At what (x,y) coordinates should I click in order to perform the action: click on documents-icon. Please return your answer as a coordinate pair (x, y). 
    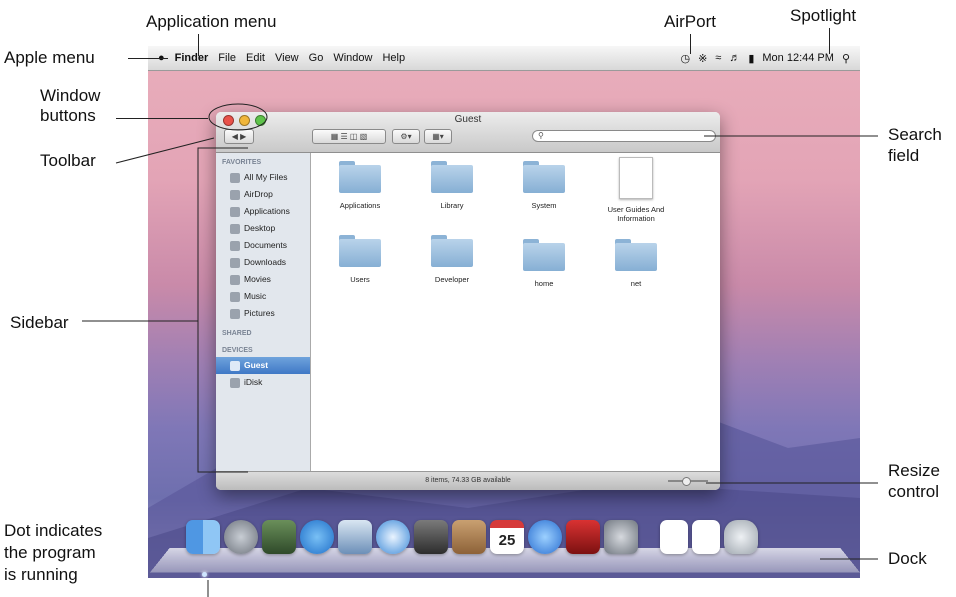
    Looking at the image, I should click on (235, 245).